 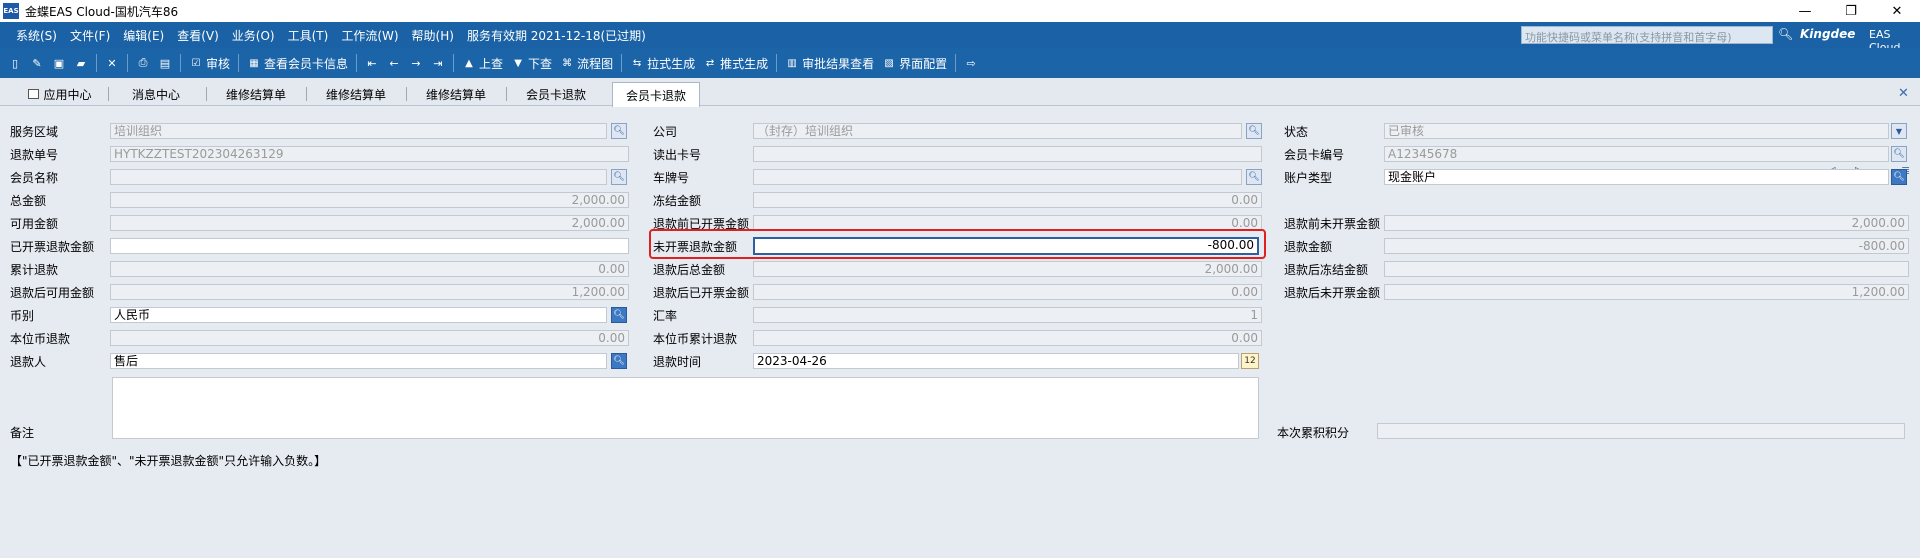 I want to click on uninvoiced-after-field: 1,200.00, so click(x=1646, y=292).